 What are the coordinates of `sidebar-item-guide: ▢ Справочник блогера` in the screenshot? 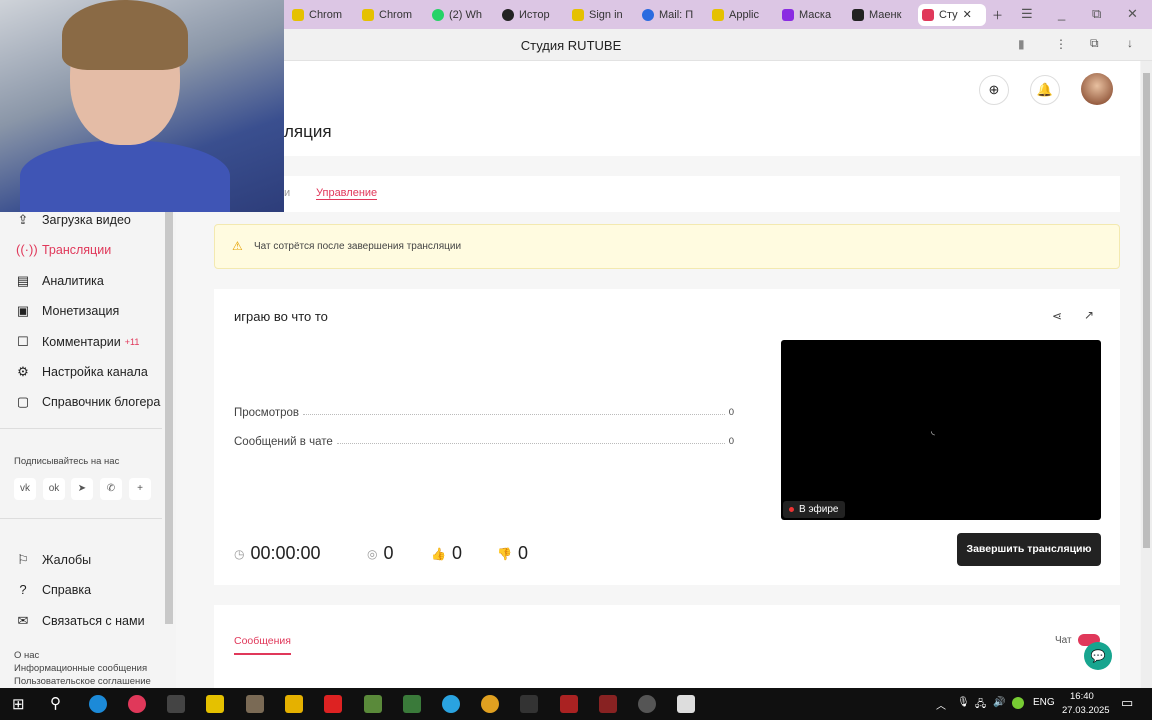 It's located at (88, 402).